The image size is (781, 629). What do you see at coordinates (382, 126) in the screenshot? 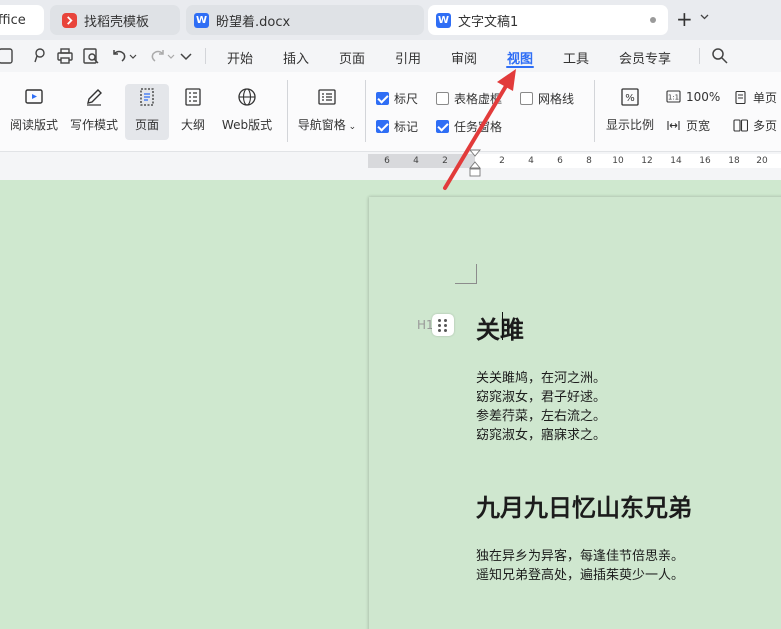
I see `markup-checkbox-box` at bounding box center [382, 126].